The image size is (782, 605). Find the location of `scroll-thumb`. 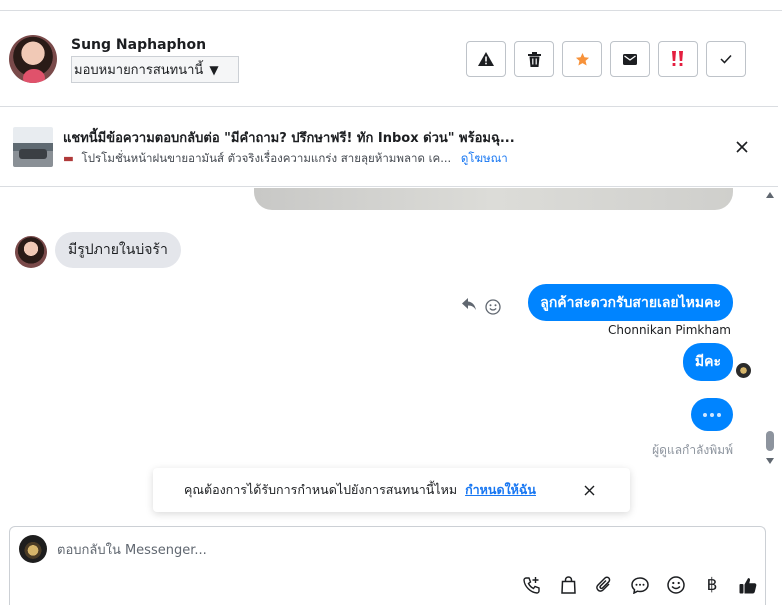

scroll-thumb is located at coordinates (770, 441).